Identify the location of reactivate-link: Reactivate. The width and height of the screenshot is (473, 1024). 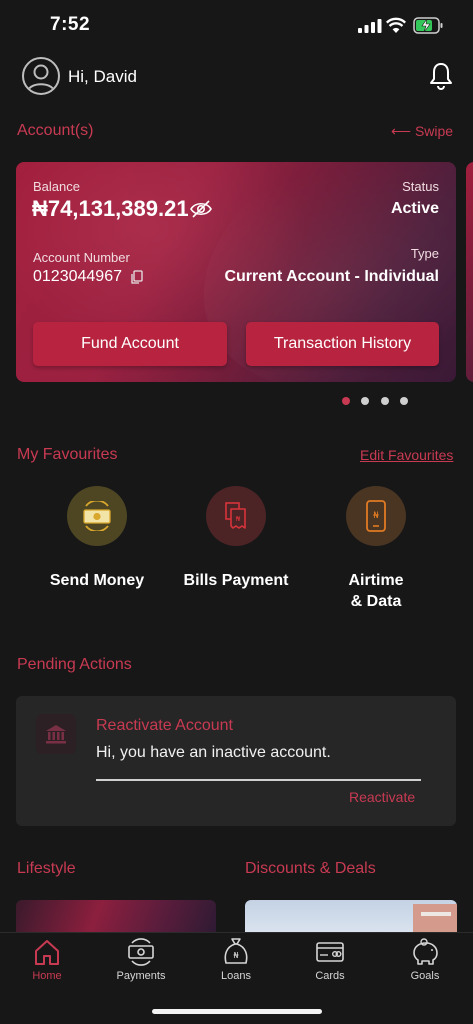
(382, 797).